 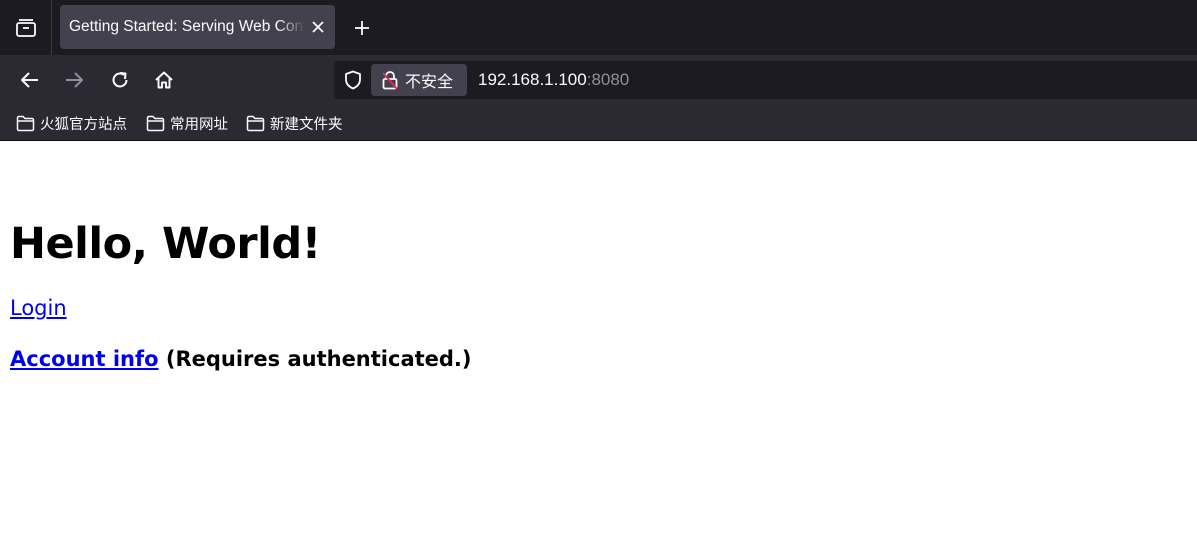 I want to click on site-security-button: 不安全, so click(x=419, y=80).